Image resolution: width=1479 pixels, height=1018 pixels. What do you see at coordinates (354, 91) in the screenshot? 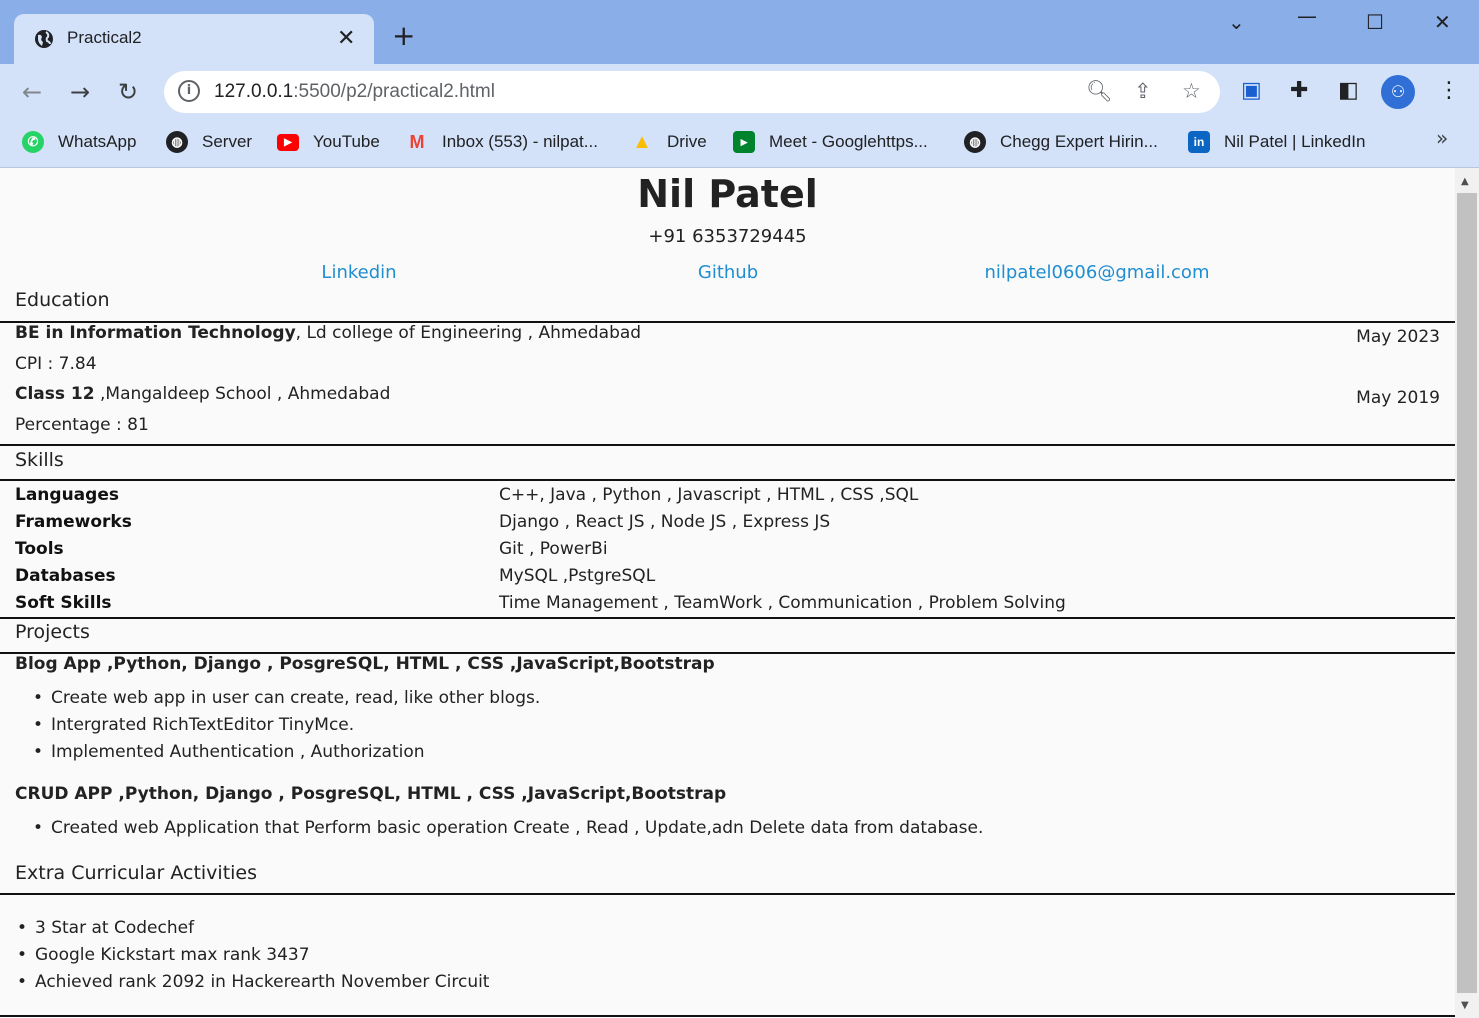
I see `url-text: 127.0.0.1:5500/p2/practical2.html` at bounding box center [354, 91].